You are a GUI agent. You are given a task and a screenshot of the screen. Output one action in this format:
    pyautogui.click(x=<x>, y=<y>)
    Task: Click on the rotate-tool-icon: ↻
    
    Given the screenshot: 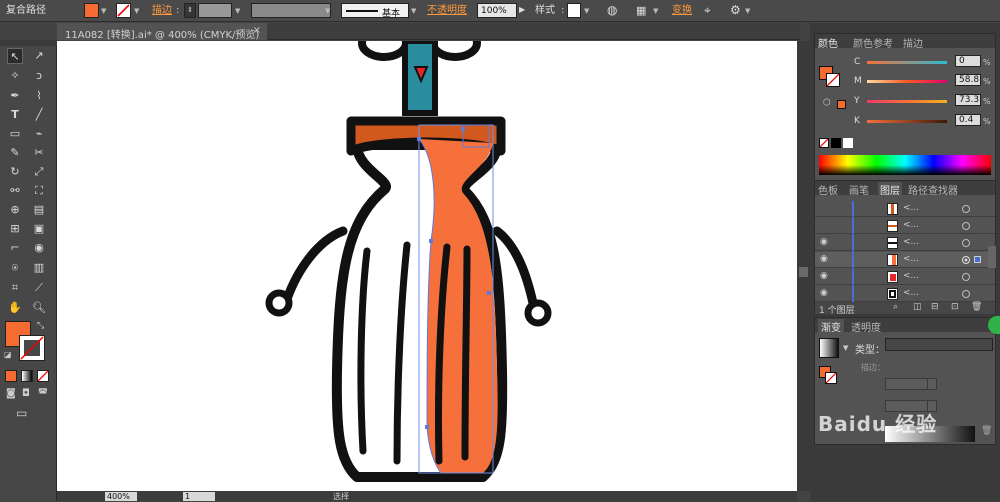 What is the action you would take?
    pyautogui.click(x=15, y=172)
    